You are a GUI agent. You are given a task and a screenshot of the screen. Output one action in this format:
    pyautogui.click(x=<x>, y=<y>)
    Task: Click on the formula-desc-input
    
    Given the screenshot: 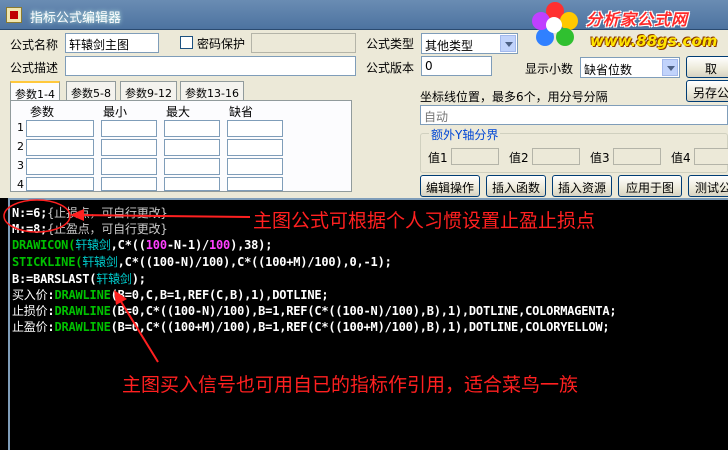 What is the action you would take?
    pyautogui.click(x=210, y=66)
    